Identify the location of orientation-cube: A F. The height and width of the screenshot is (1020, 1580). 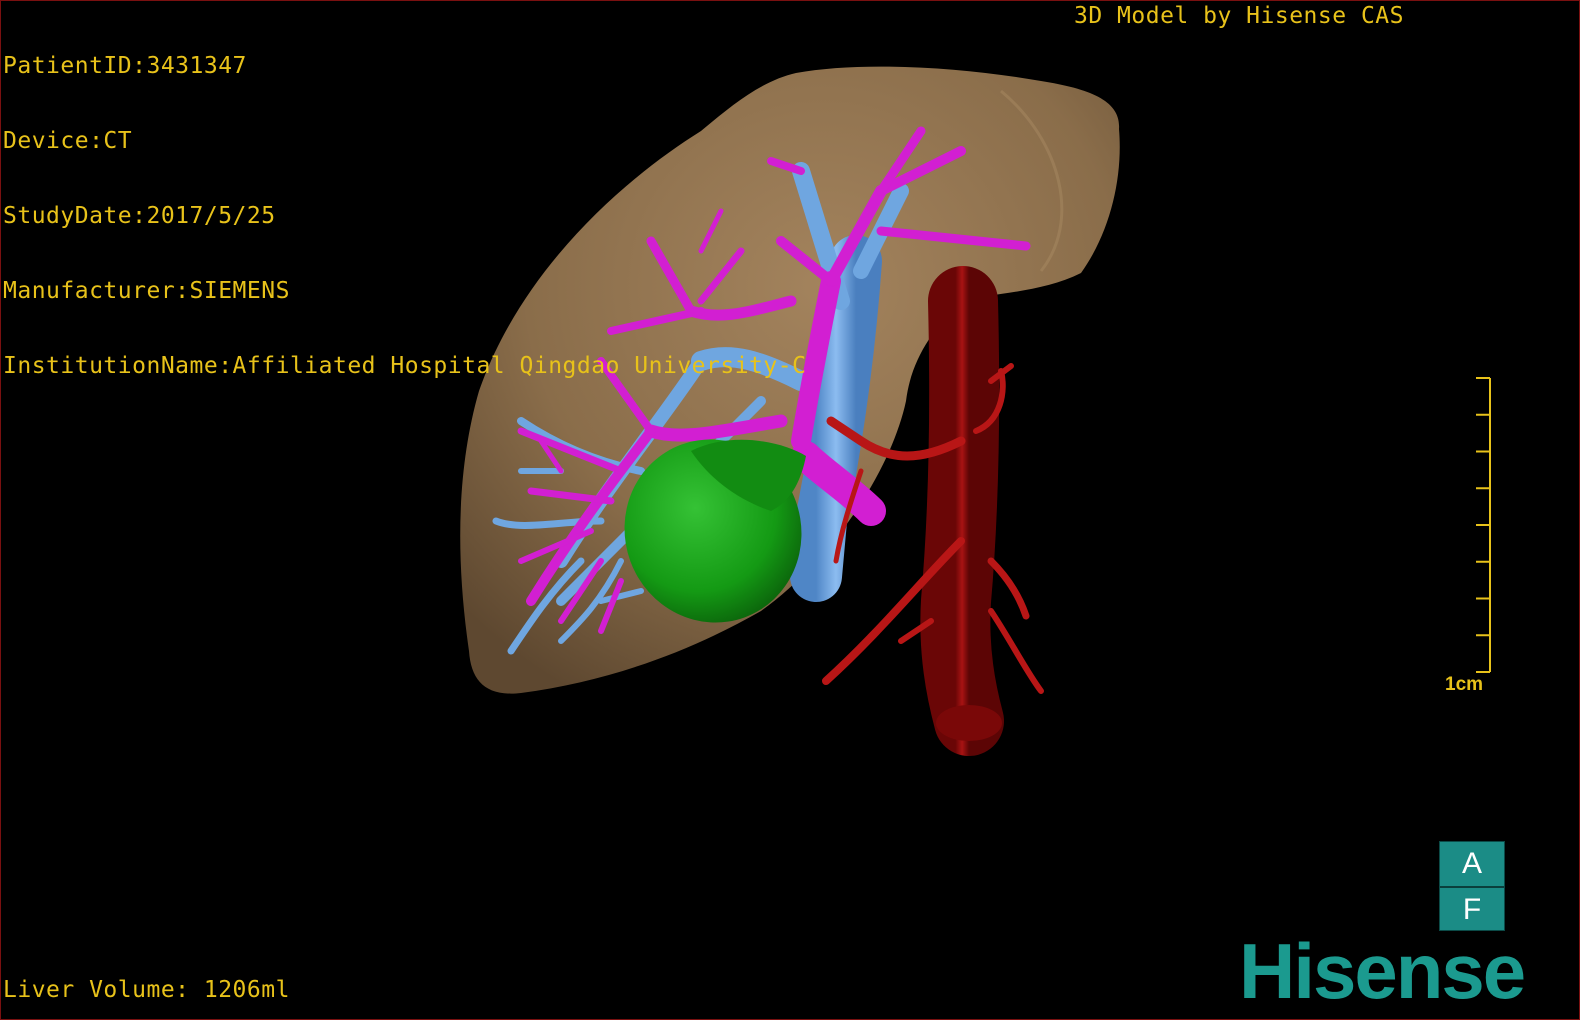
(1472, 886).